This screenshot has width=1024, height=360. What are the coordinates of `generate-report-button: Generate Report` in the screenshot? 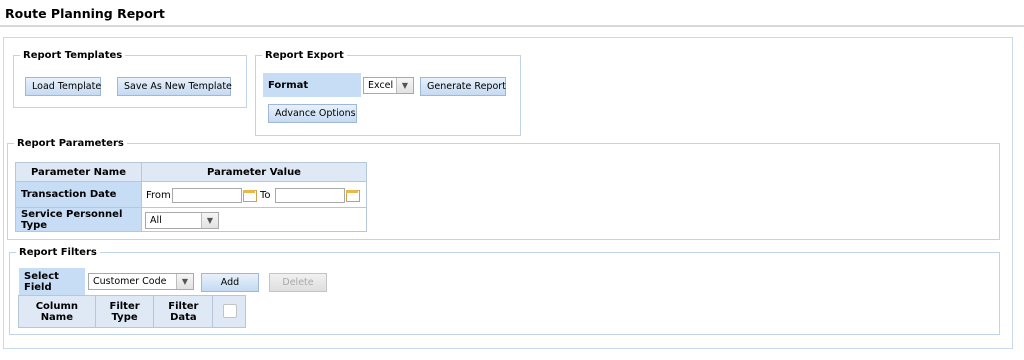 It's located at (463, 86).